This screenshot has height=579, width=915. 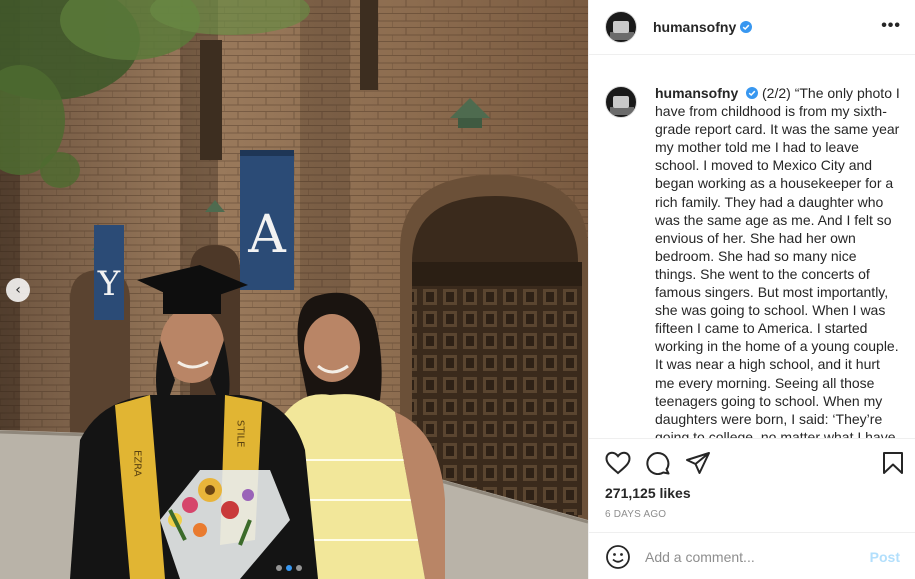 I want to click on actions-section: 271,125 likes 6 DAYS AGO Post, so click(x=752, y=508).